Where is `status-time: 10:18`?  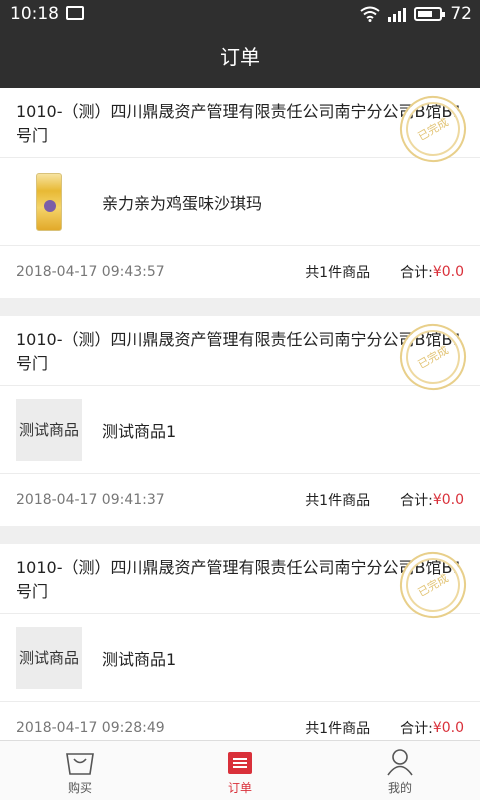
status-time: 10:18 is located at coordinates (34, 14).